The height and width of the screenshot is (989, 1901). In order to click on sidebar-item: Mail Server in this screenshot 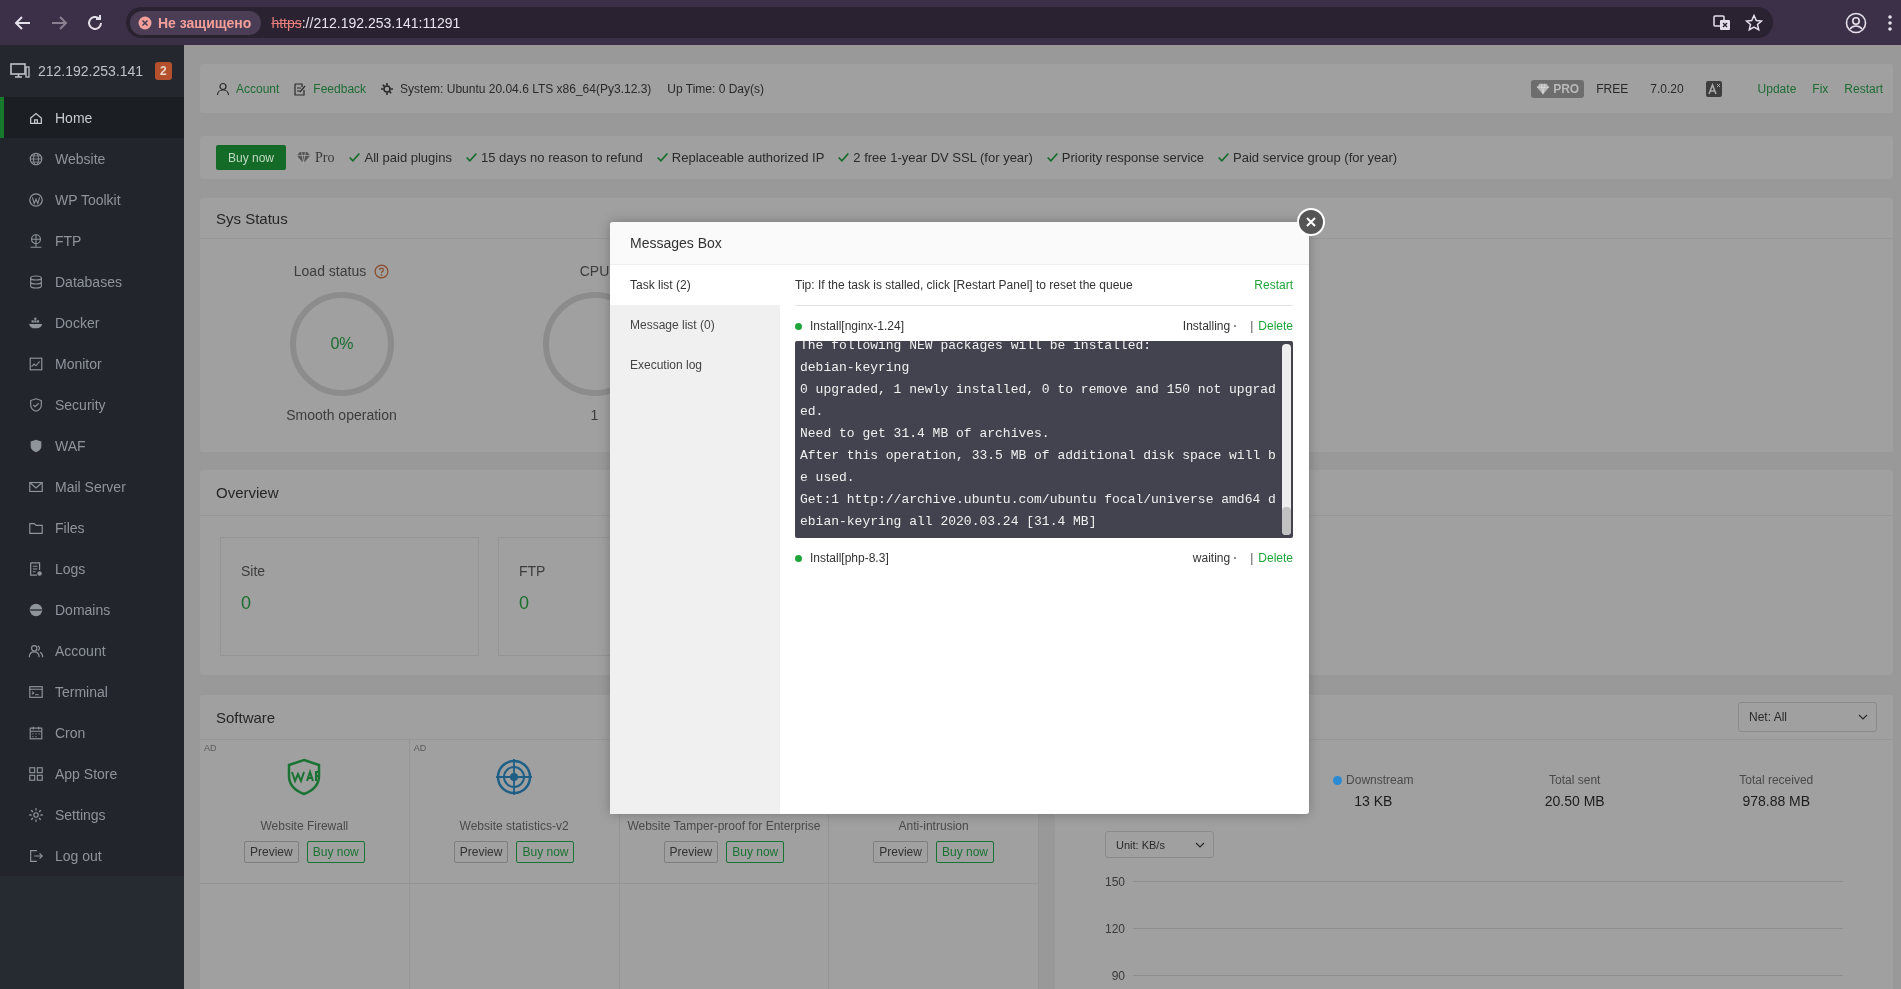, I will do `click(92, 486)`.